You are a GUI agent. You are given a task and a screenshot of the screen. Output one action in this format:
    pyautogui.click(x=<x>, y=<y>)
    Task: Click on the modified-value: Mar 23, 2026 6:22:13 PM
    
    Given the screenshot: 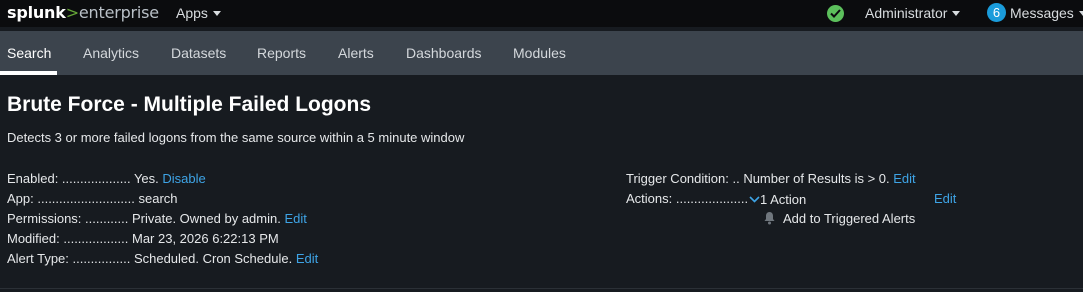 What is the action you would take?
    pyautogui.click(x=205, y=238)
    